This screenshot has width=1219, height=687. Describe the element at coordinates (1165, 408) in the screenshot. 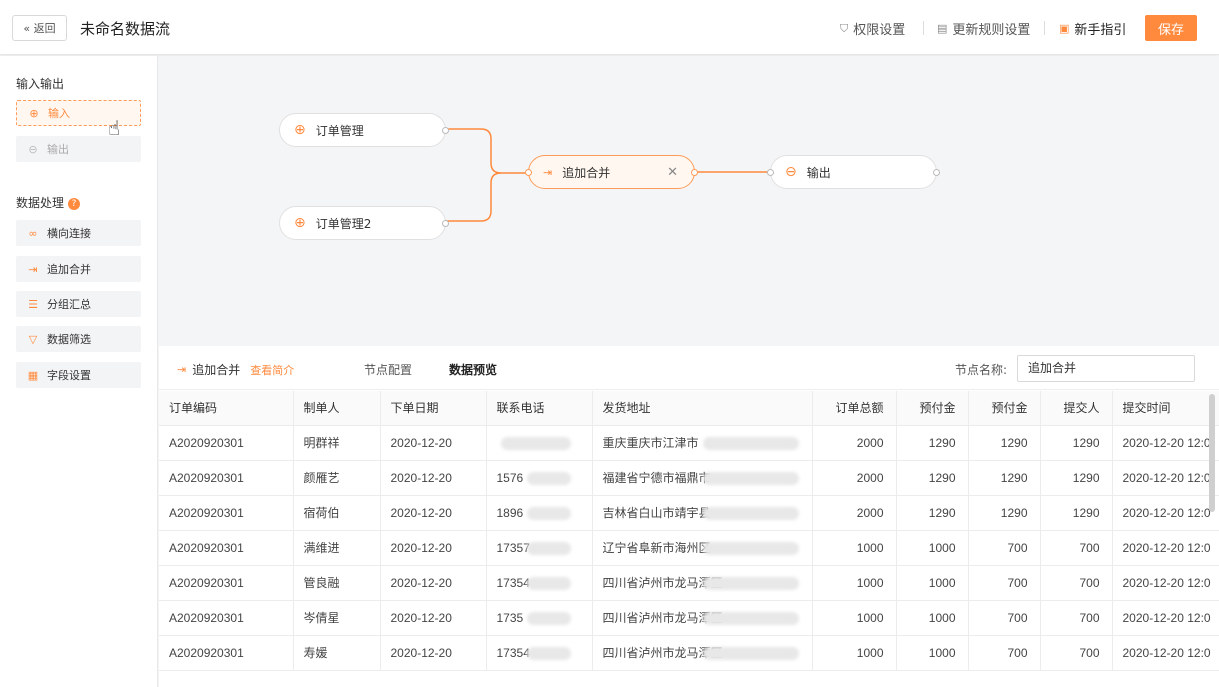

I see `column-header: 提交时间` at that location.